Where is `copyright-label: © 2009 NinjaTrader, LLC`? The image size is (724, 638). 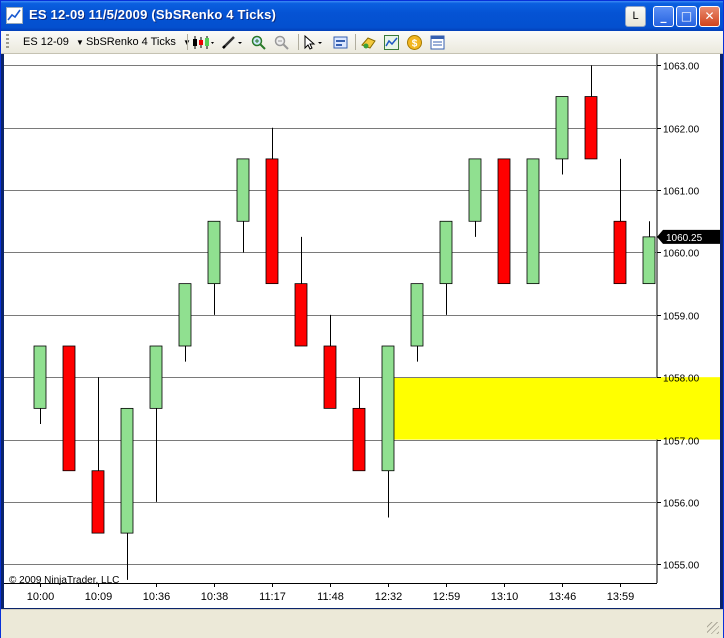
copyright-label: © 2009 NinjaTrader, LLC is located at coordinates (64, 580).